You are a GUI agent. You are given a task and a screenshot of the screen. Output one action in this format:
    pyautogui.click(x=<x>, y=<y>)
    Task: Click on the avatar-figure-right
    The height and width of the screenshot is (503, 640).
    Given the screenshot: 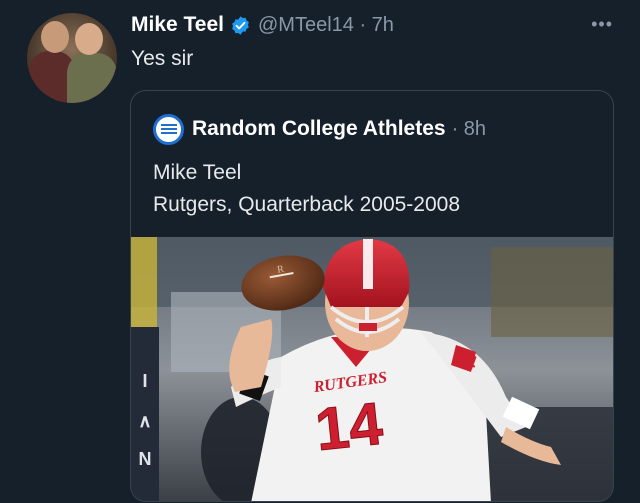 What is the action you would take?
    pyautogui.click(x=92, y=78)
    